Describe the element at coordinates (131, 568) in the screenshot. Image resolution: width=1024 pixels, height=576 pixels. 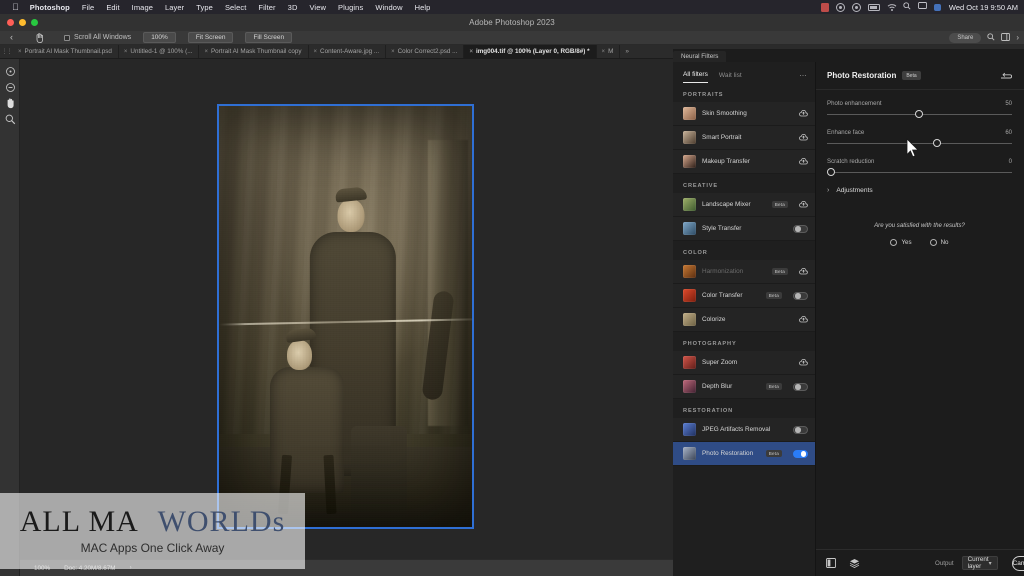
I see `status-expand-icon: ›` at that location.